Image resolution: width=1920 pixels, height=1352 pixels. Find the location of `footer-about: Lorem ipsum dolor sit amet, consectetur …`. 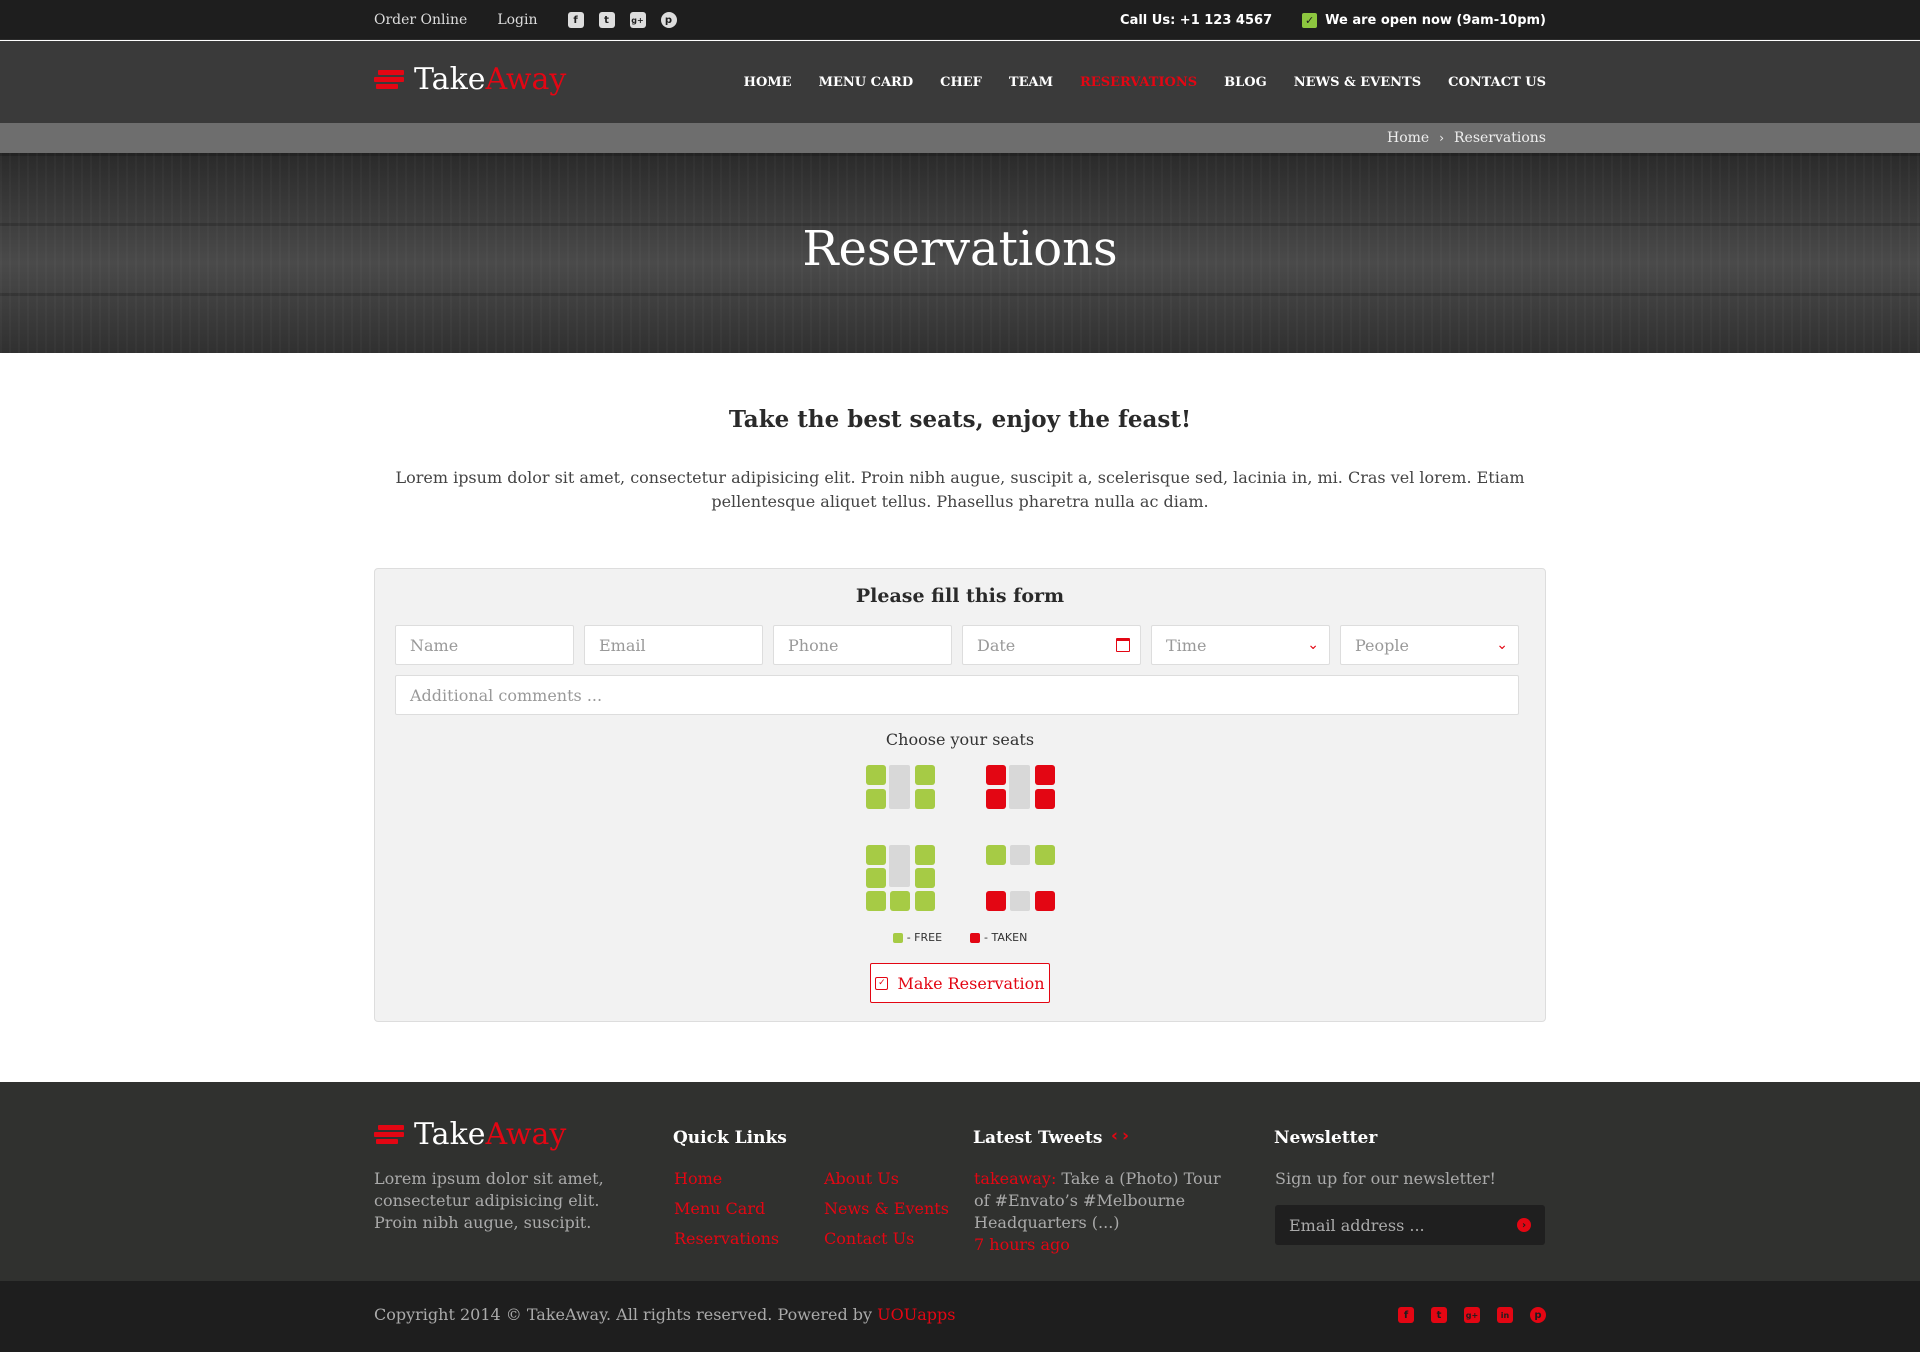

footer-about: Lorem ipsum dolor sit amet, consectetur … is located at coordinates (489, 1200).